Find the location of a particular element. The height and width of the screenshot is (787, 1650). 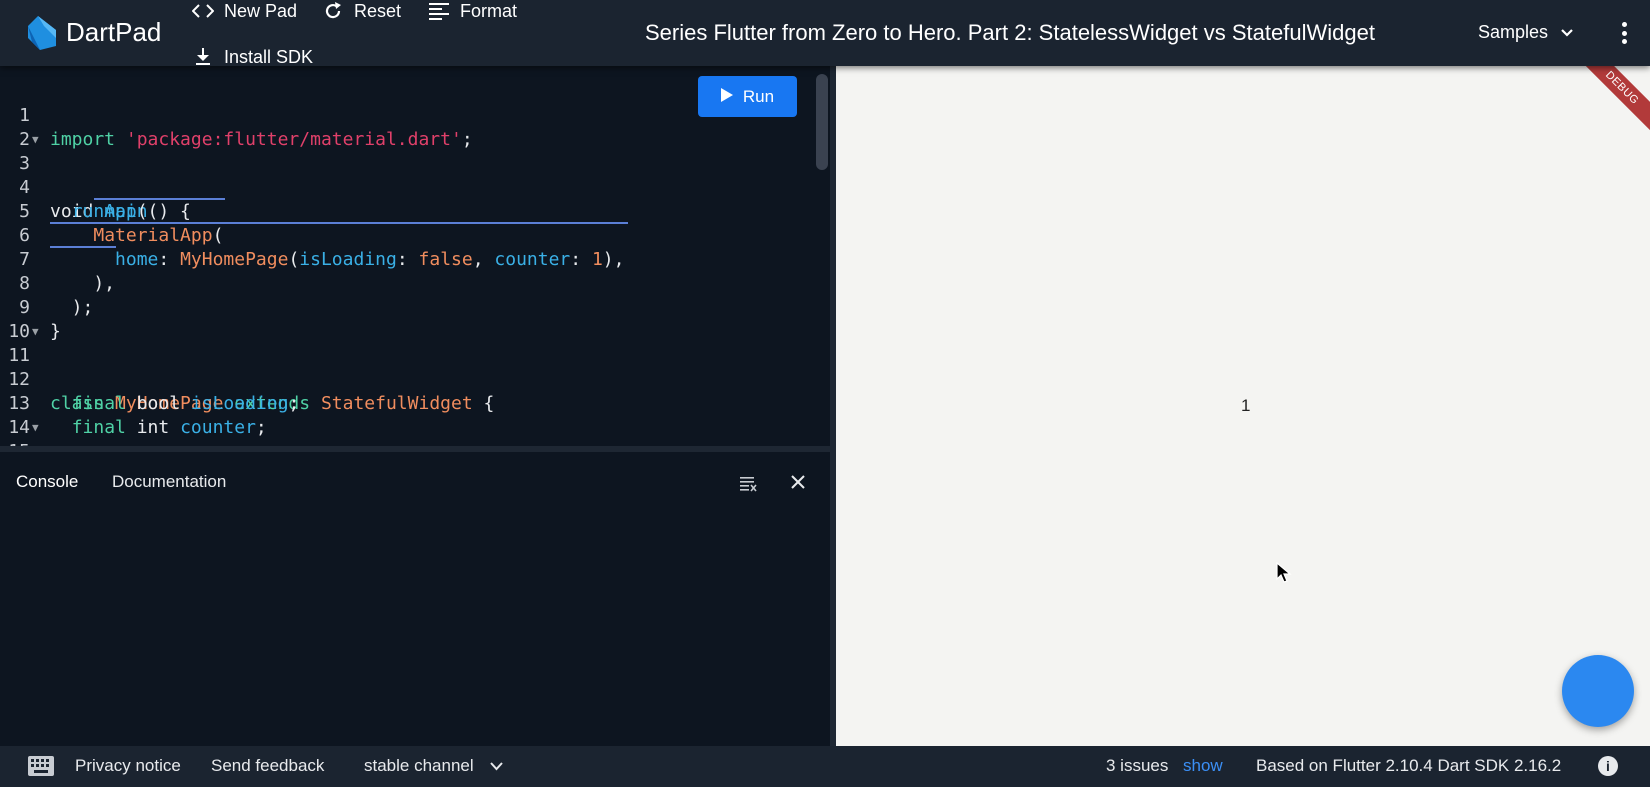

samples-dropdown: Samples is located at coordinates (1526, 32).